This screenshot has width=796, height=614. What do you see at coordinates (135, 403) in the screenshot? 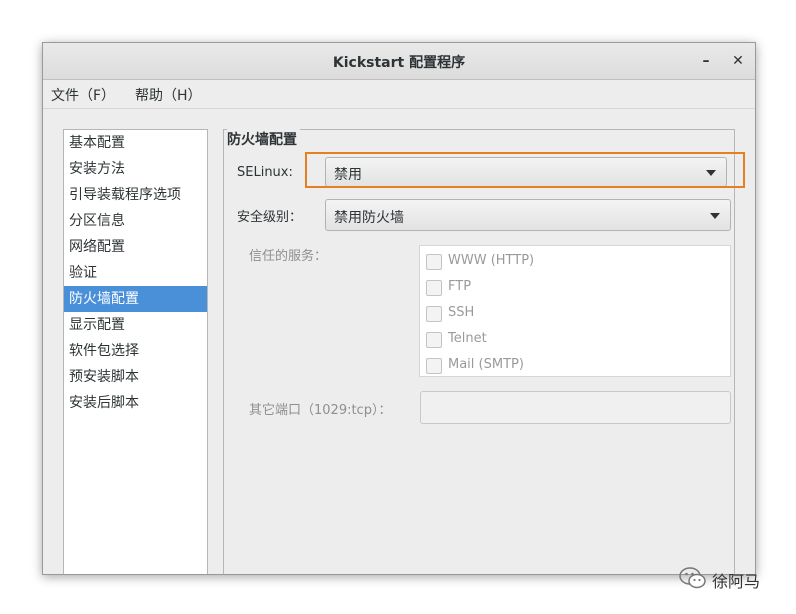
I see `sidebar-item-post-script: 安装后脚本` at bounding box center [135, 403].